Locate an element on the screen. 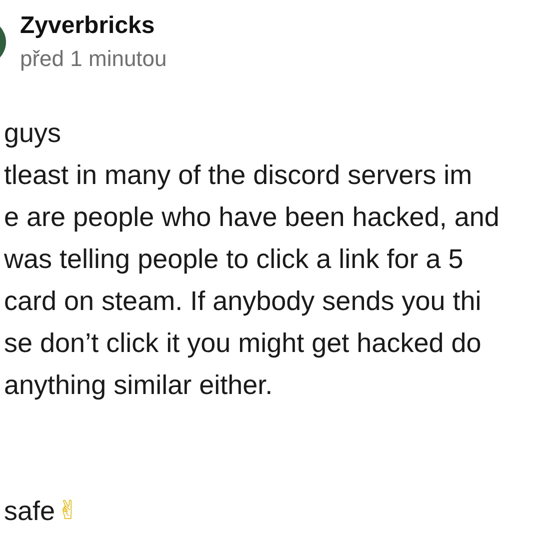 The width and height of the screenshot is (560, 560). victory-hand-icon: ✌ is located at coordinates (68, 511).